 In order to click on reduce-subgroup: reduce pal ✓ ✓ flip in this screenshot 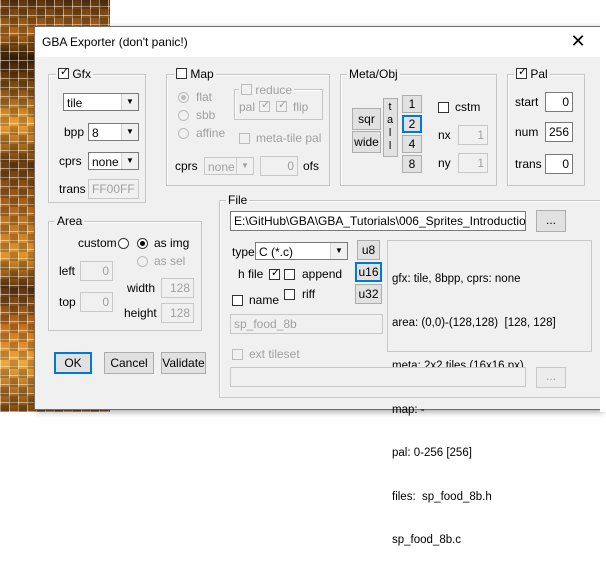, I will do `click(278, 101)`.